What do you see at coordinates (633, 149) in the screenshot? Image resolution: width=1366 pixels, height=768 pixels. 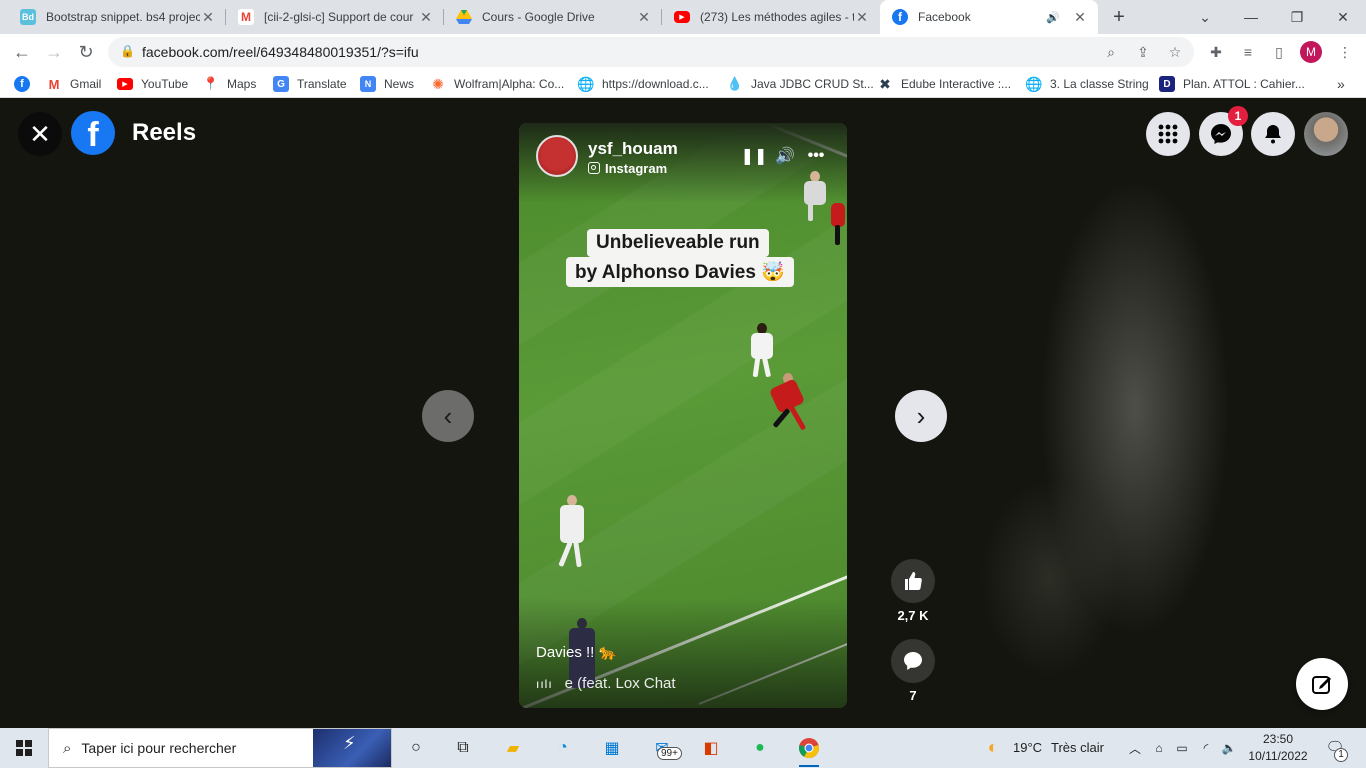 I see `uploader-name: ysf_houam` at bounding box center [633, 149].